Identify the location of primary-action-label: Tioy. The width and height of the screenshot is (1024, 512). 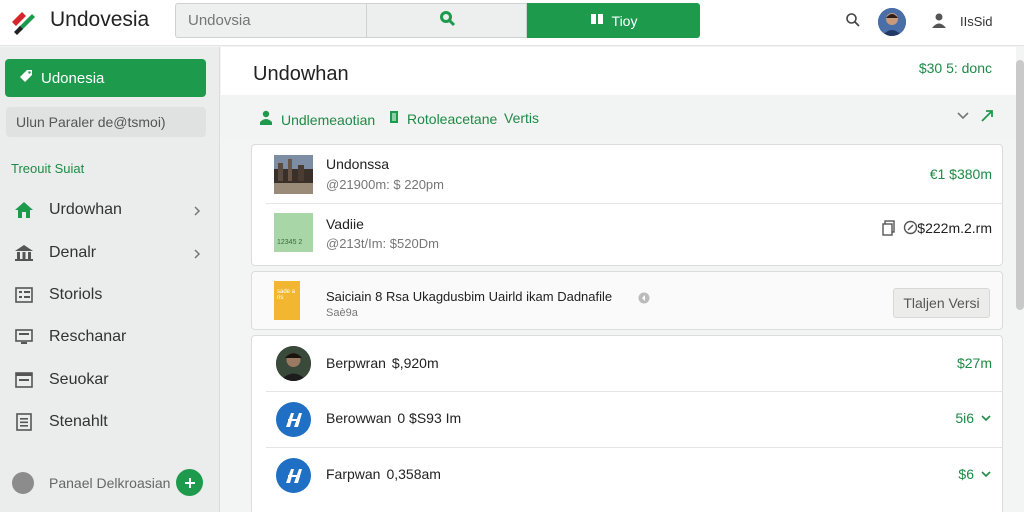
(624, 20).